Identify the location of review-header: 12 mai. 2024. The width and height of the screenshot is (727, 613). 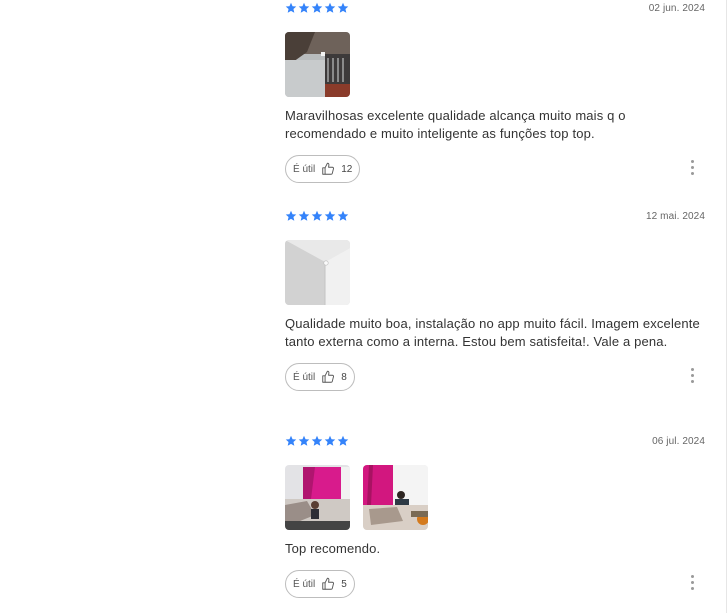
(495, 218).